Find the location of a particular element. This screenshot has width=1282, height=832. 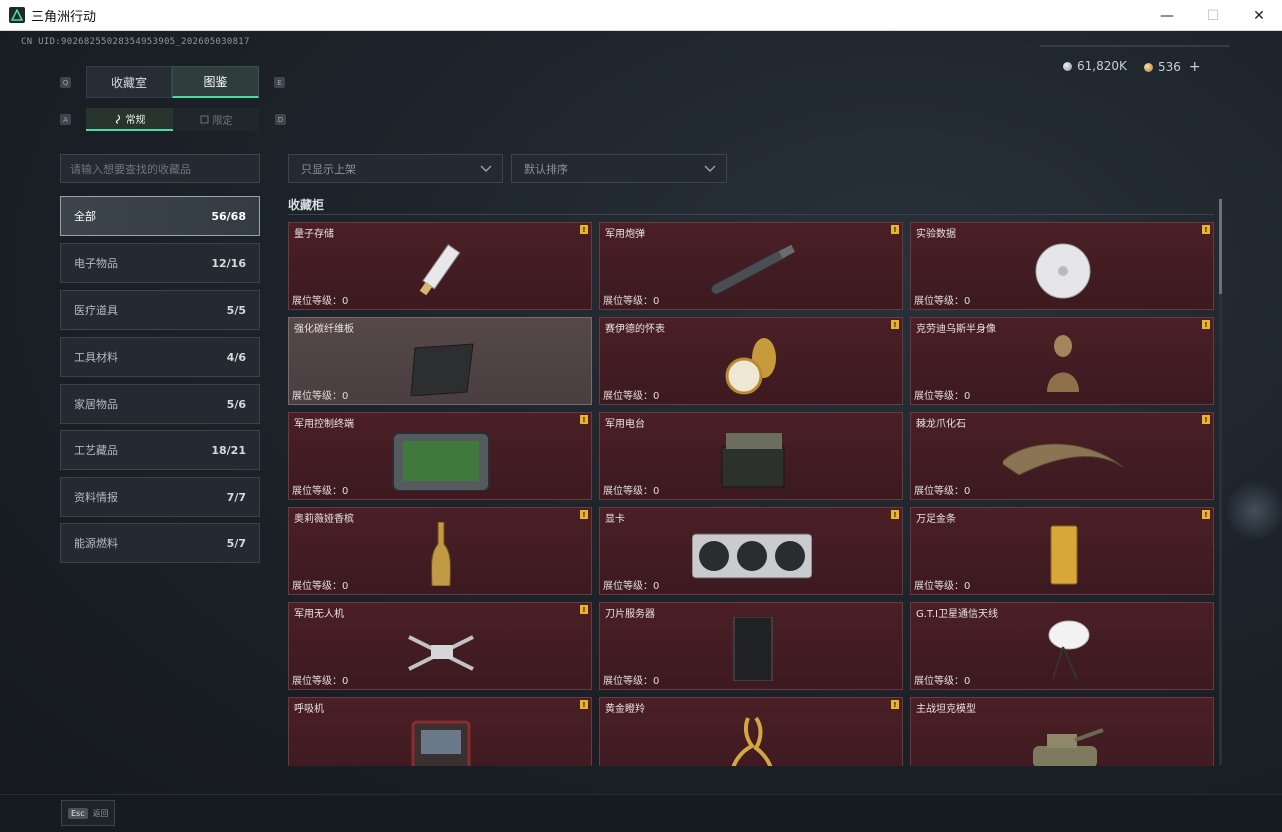

item-card: 主战坦克模型 展位等级：0 is located at coordinates (1062, 731).